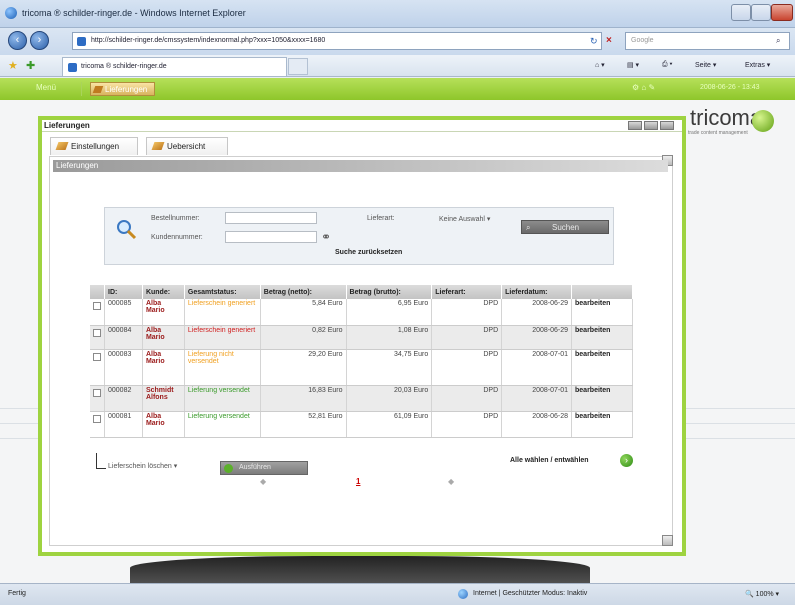 The image size is (795, 605). I want to click on back-icon: ‹, so click(17, 40).